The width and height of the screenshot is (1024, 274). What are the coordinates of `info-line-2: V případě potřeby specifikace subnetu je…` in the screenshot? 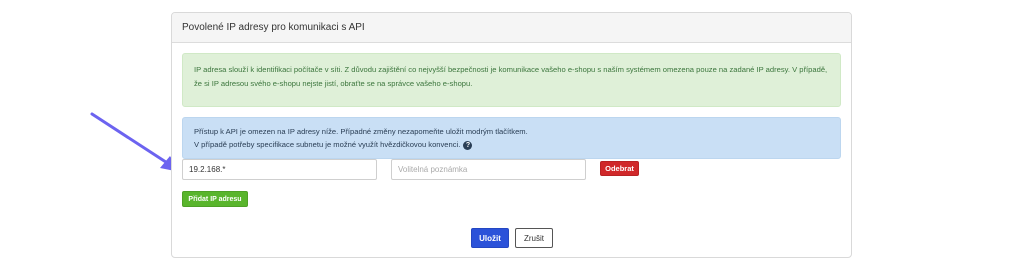 It's located at (327, 144).